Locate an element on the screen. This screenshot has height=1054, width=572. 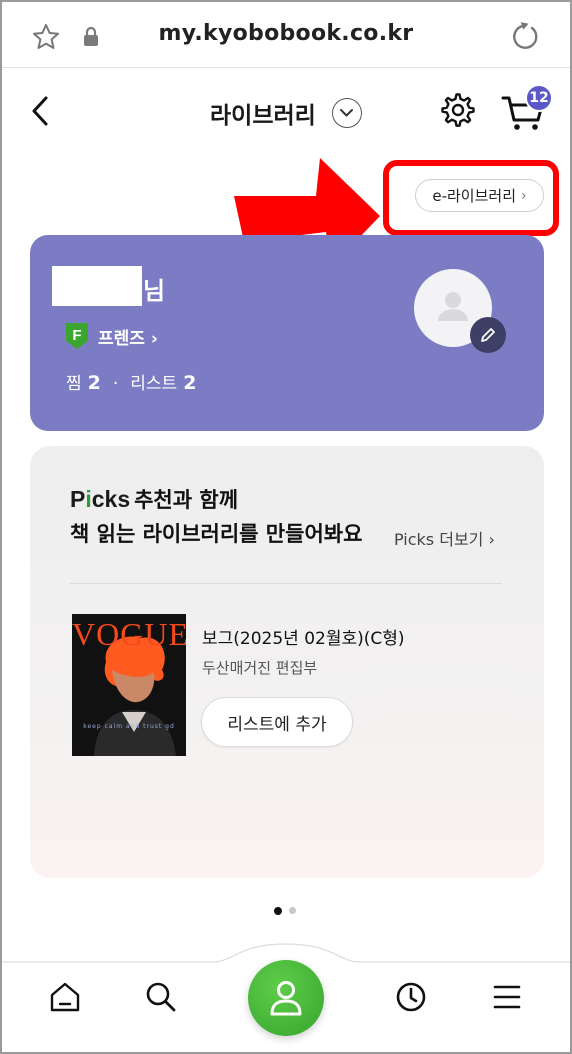
reload-icon is located at coordinates (526, 36).